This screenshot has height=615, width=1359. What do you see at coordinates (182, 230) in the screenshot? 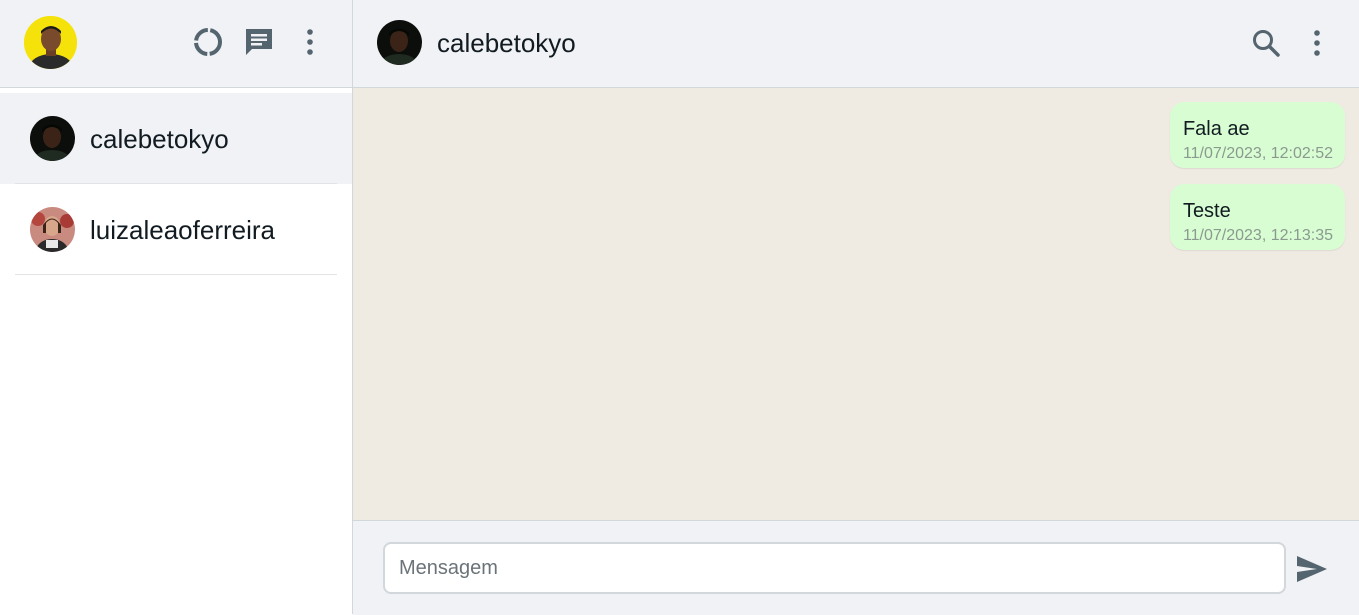
I see `chat-name: luizaleaoferreira` at bounding box center [182, 230].